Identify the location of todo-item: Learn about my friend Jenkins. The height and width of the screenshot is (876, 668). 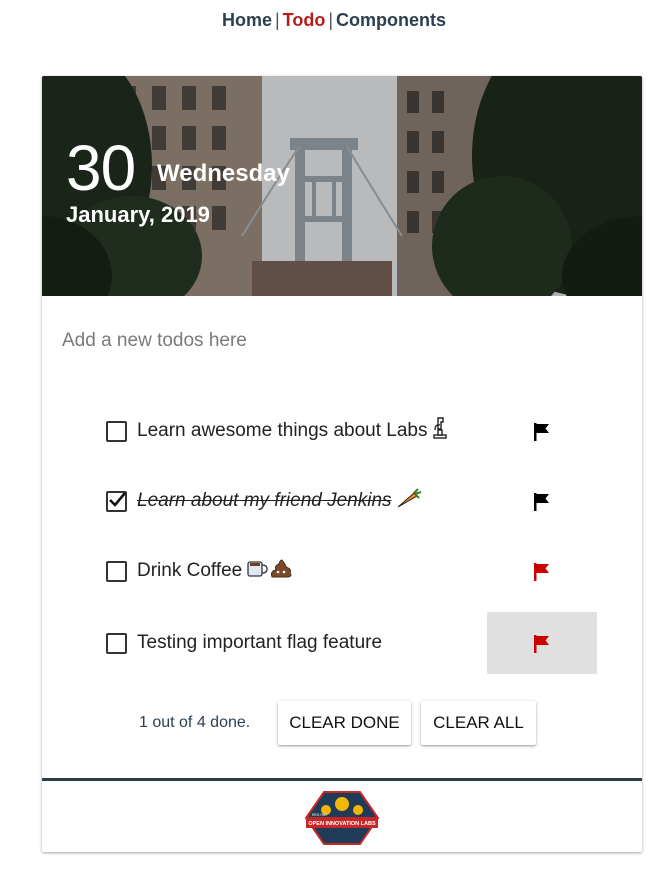
(352, 501).